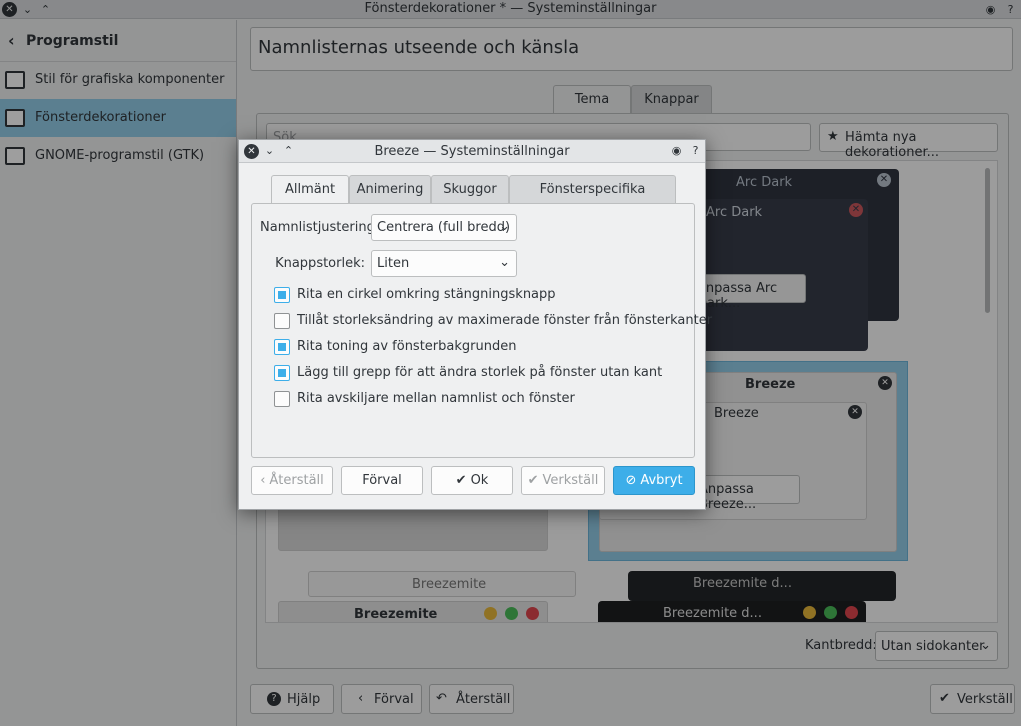 The image size is (1021, 726). I want to click on title-alignment-label: Namnlistjustering:, so click(320, 227).